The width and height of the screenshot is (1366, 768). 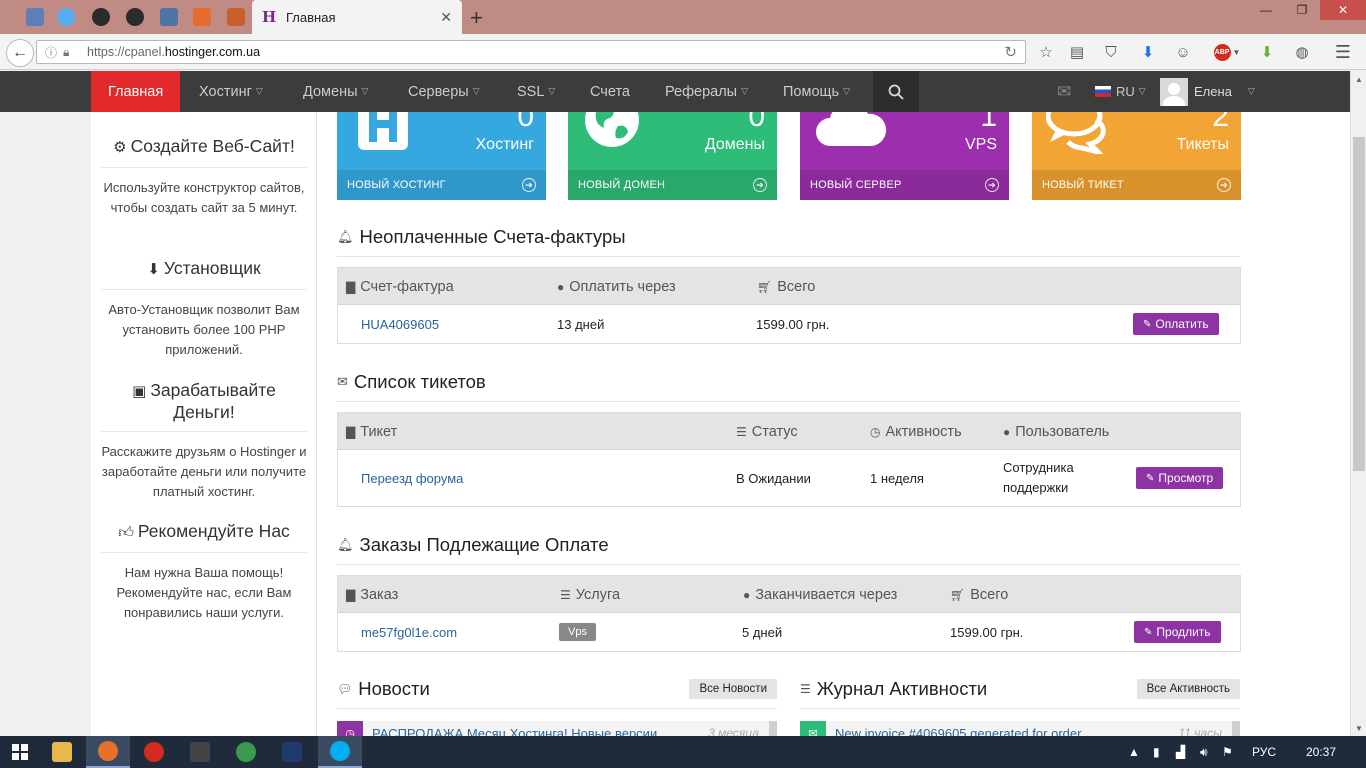 What do you see at coordinates (760, 185) in the screenshot?
I see `arrow-right-circle-icon: ➔` at bounding box center [760, 185].